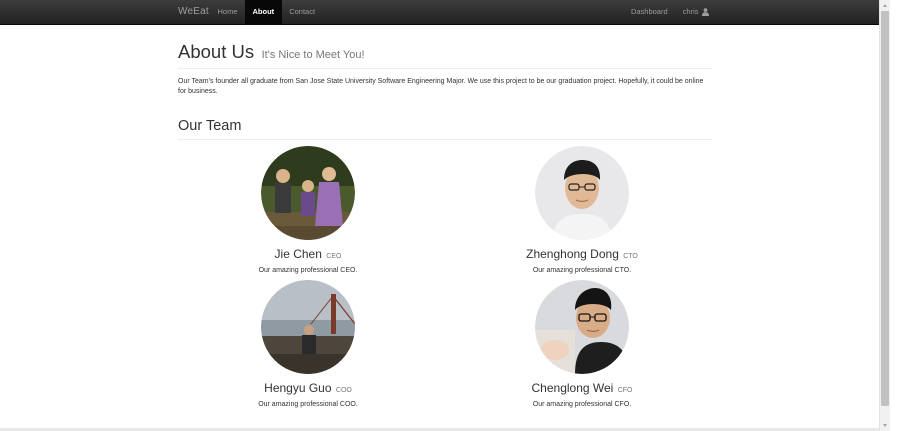 The width and height of the screenshot is (900, 431). I want to click on nav-dashboard-link: Dashboard, so click(649, 12).